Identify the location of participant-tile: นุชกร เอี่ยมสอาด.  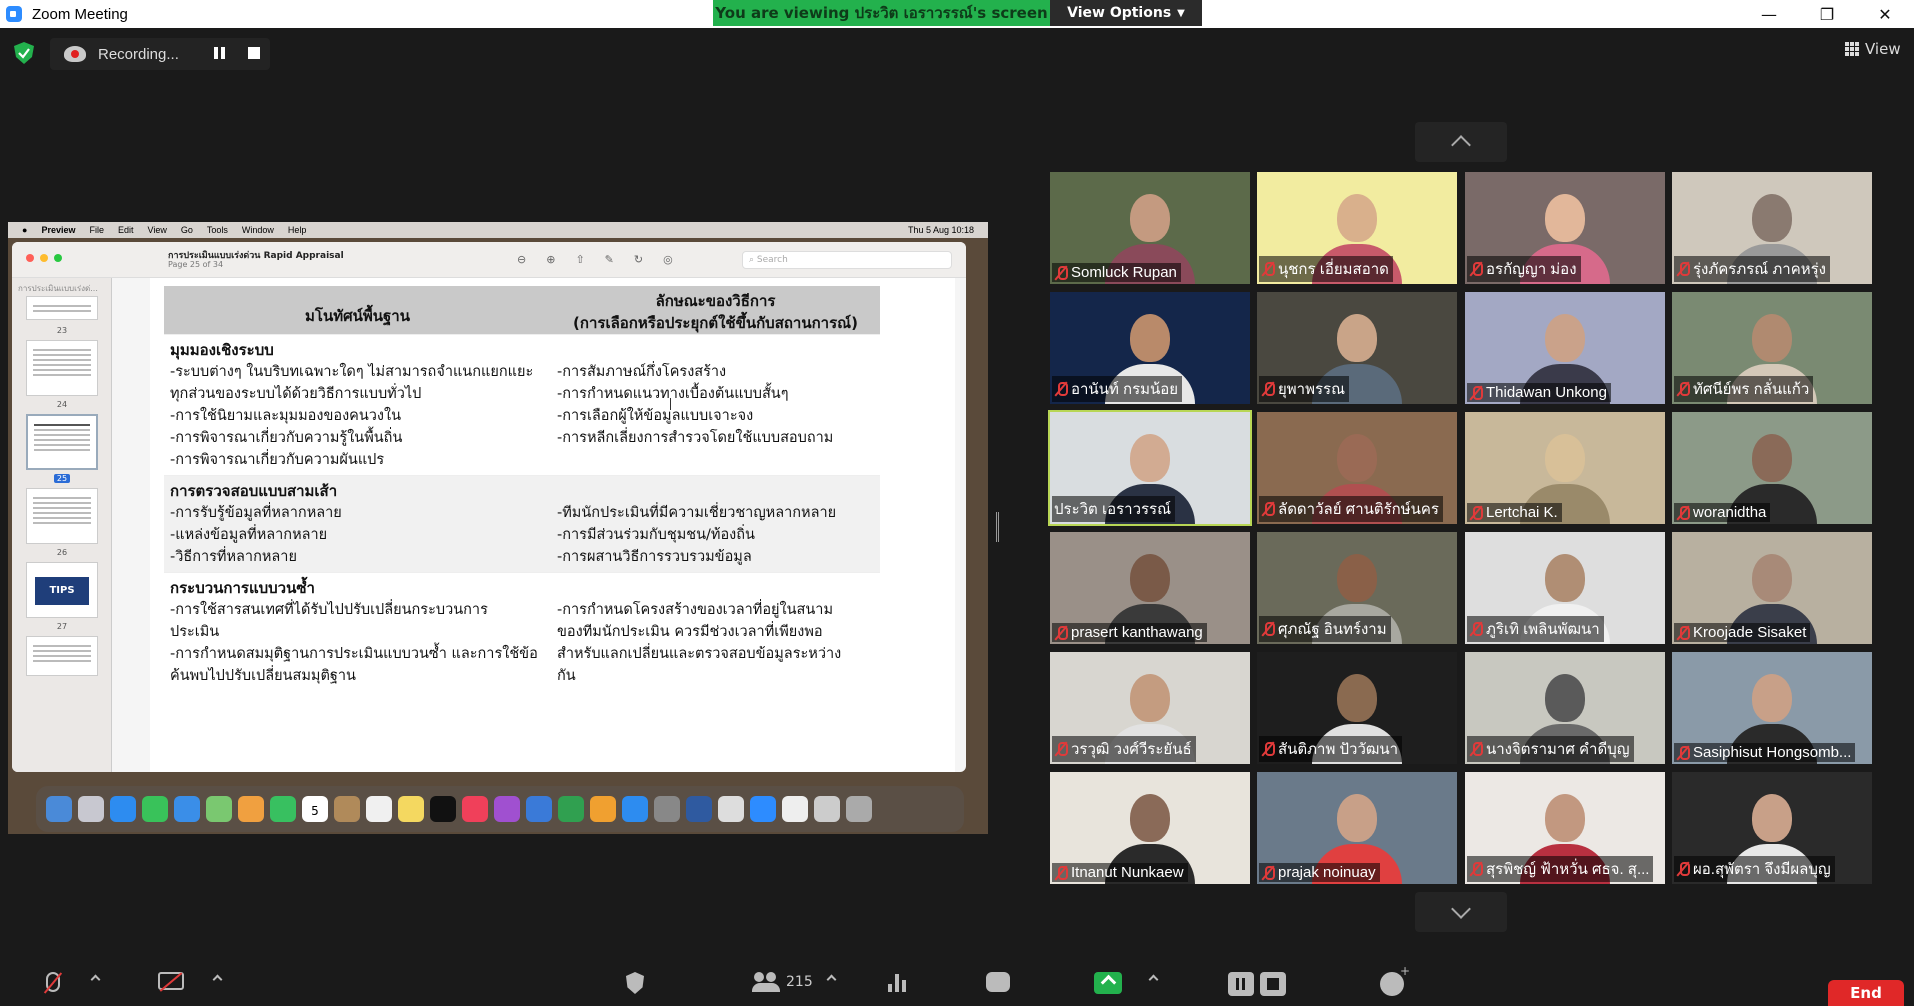
(1357, 228).